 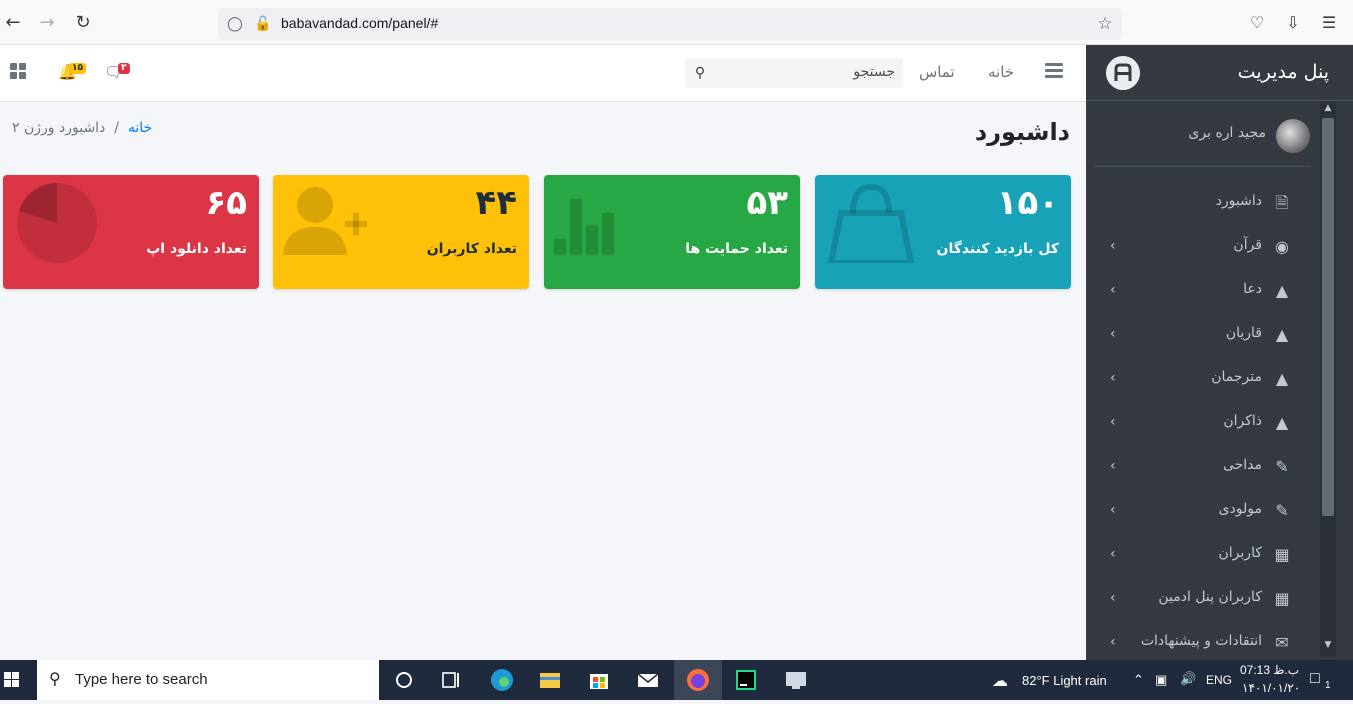 What do you see at coordinates (1202, 555) in the screenshot?
I see `sidebar-item-users: ▦ کاربران ‹` at bounding box center [1202, 555].